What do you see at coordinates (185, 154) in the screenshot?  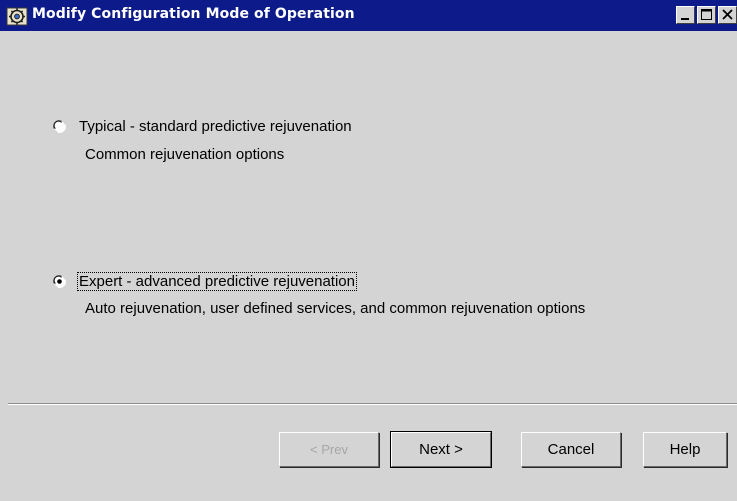 I see `option-typical-description: Common rejuvenation options` at bounding box center [185, 154].